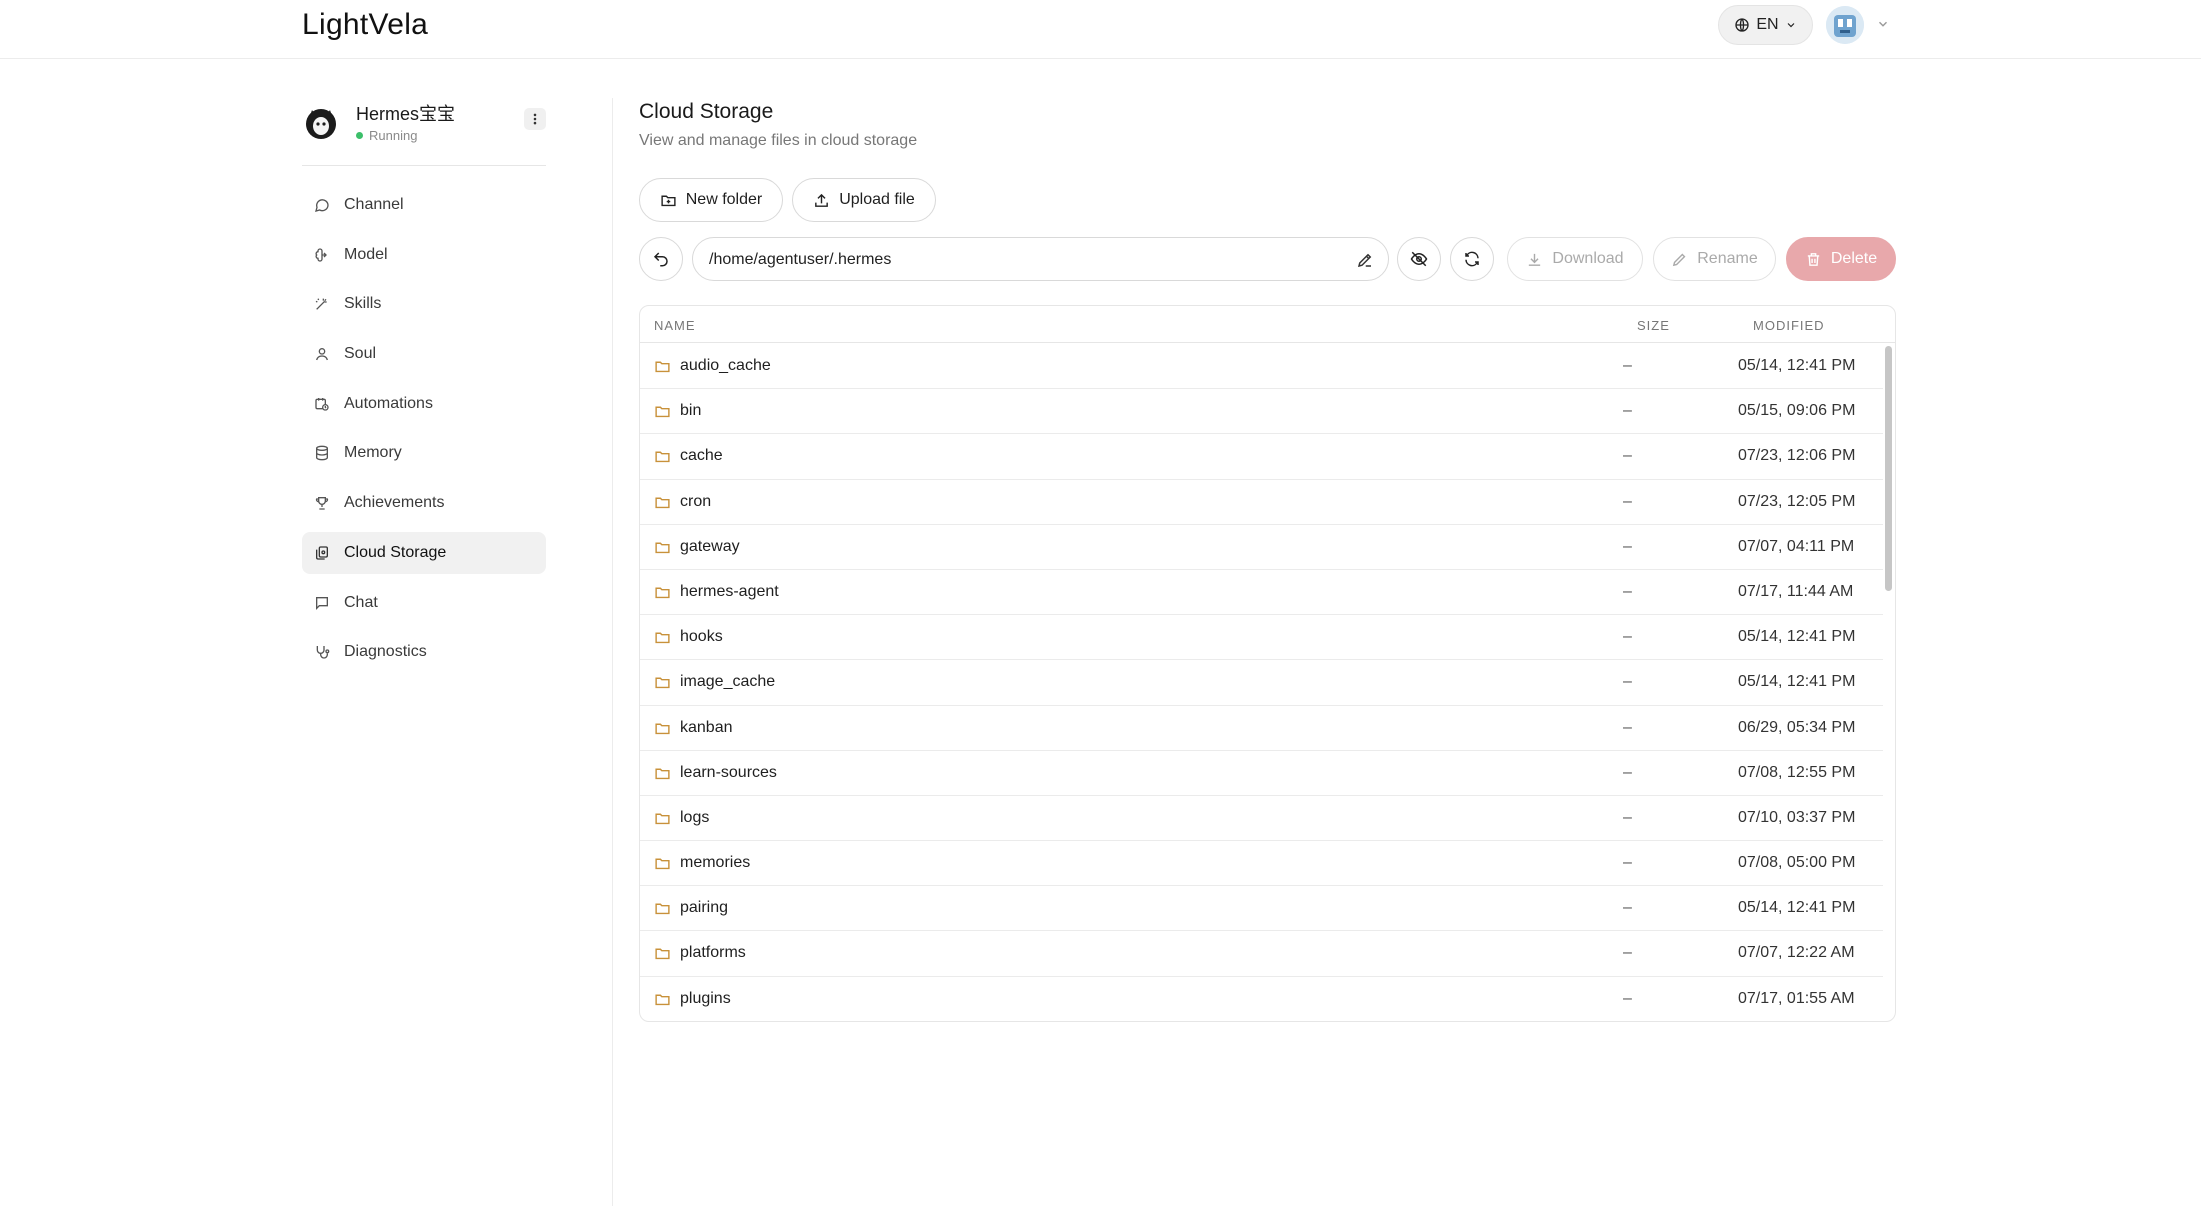 This screenshot has width=2201, height=1206. Describe the element at coordinates (1796, 953) in the screenshot. I see `file-modified: 07/07, 12:22 AM` at that location.